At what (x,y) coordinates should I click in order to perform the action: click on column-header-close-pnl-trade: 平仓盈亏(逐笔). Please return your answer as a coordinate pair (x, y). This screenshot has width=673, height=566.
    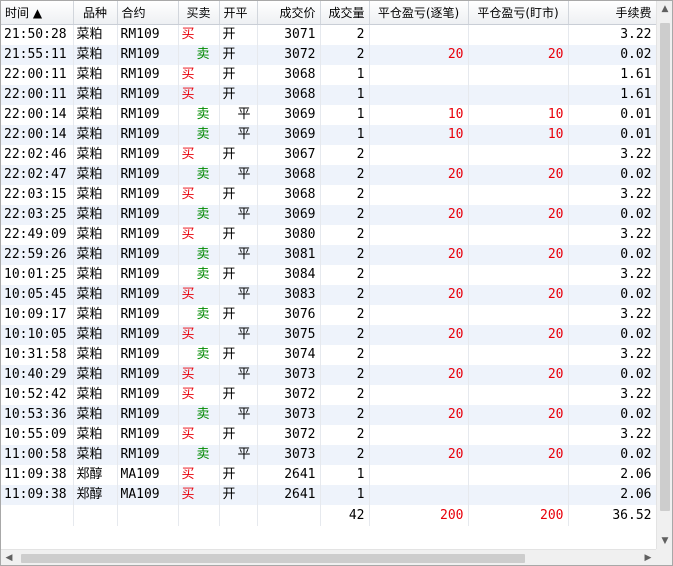
    Looking at the image, I should click on (419, 13).